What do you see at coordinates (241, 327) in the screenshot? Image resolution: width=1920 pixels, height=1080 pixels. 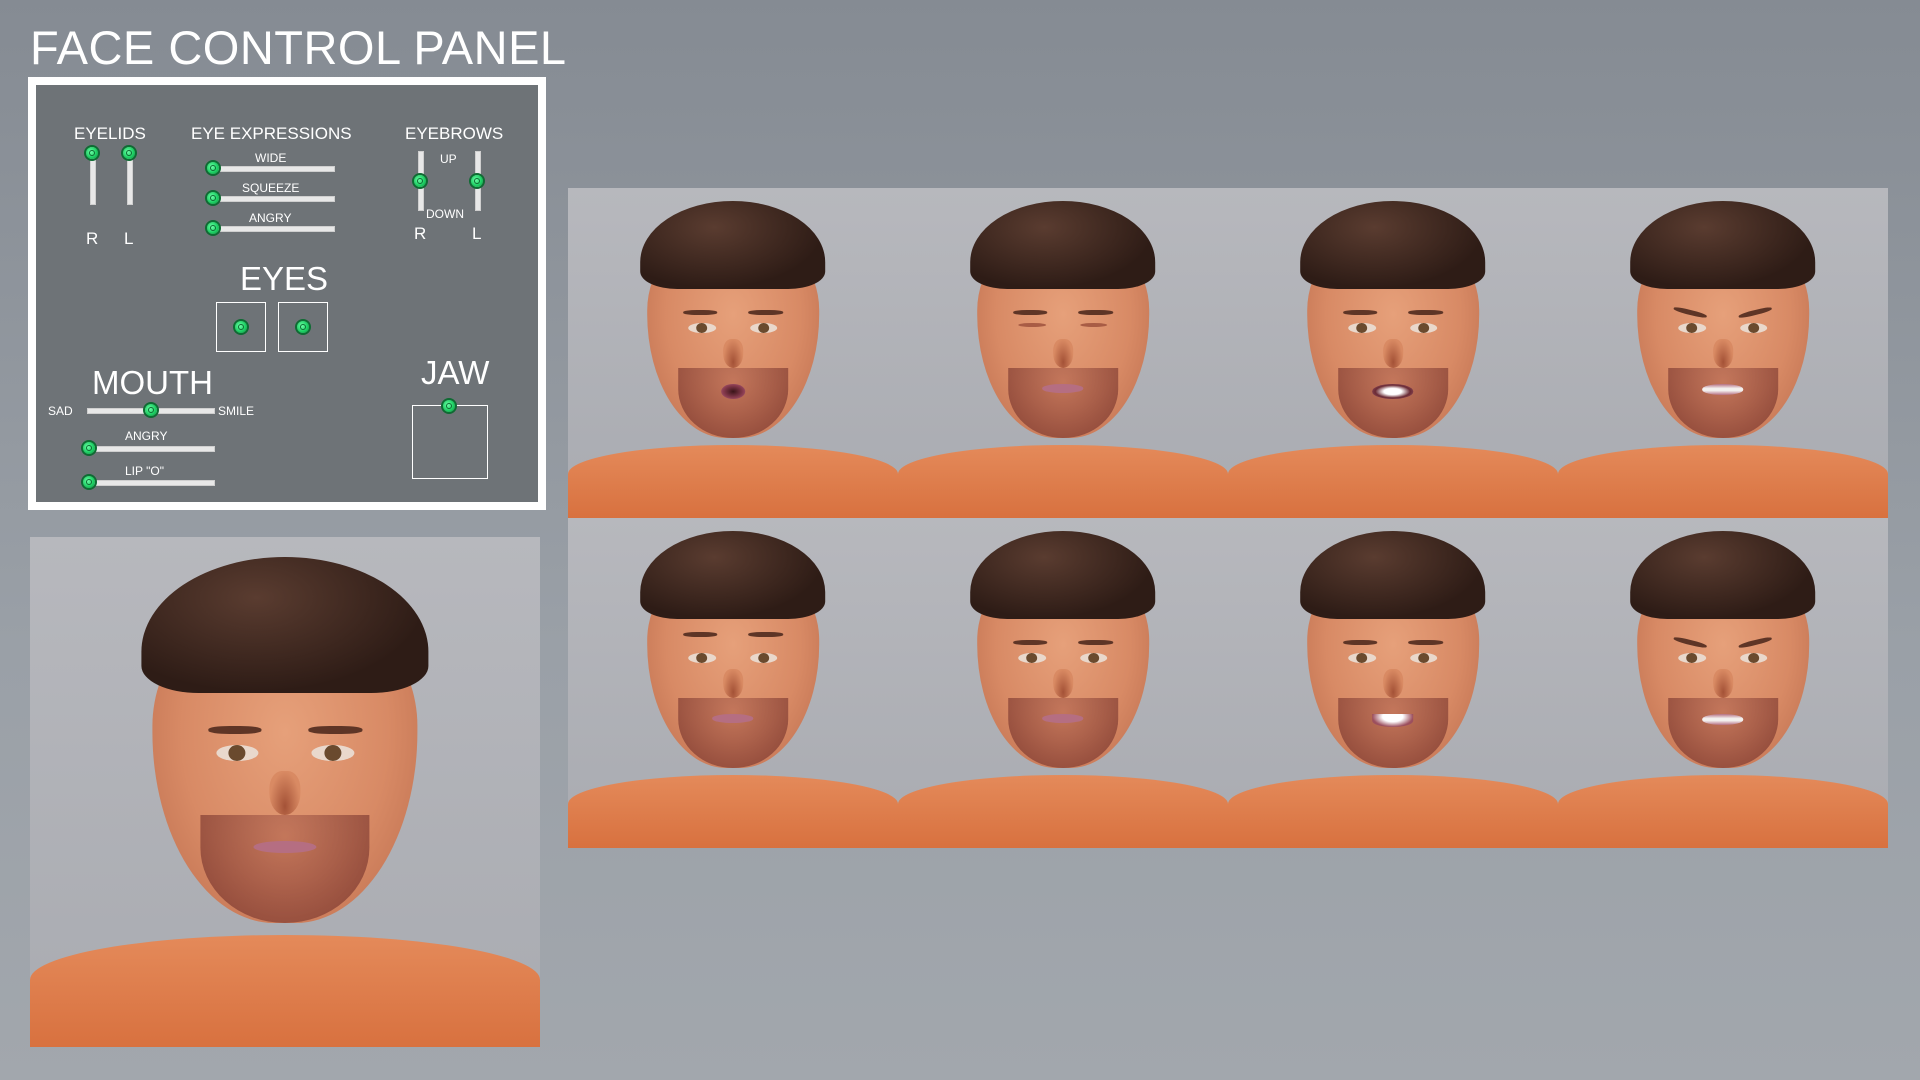 I see `eye-r-handle` at bounding box center [241, 327].